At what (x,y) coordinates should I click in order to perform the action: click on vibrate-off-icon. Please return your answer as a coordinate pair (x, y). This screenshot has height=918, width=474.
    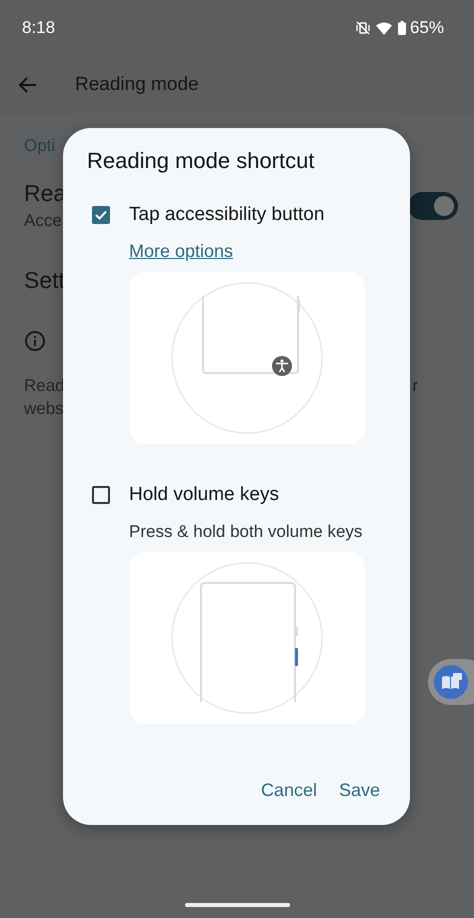
    Looking at the image, I should click on (363, 28).